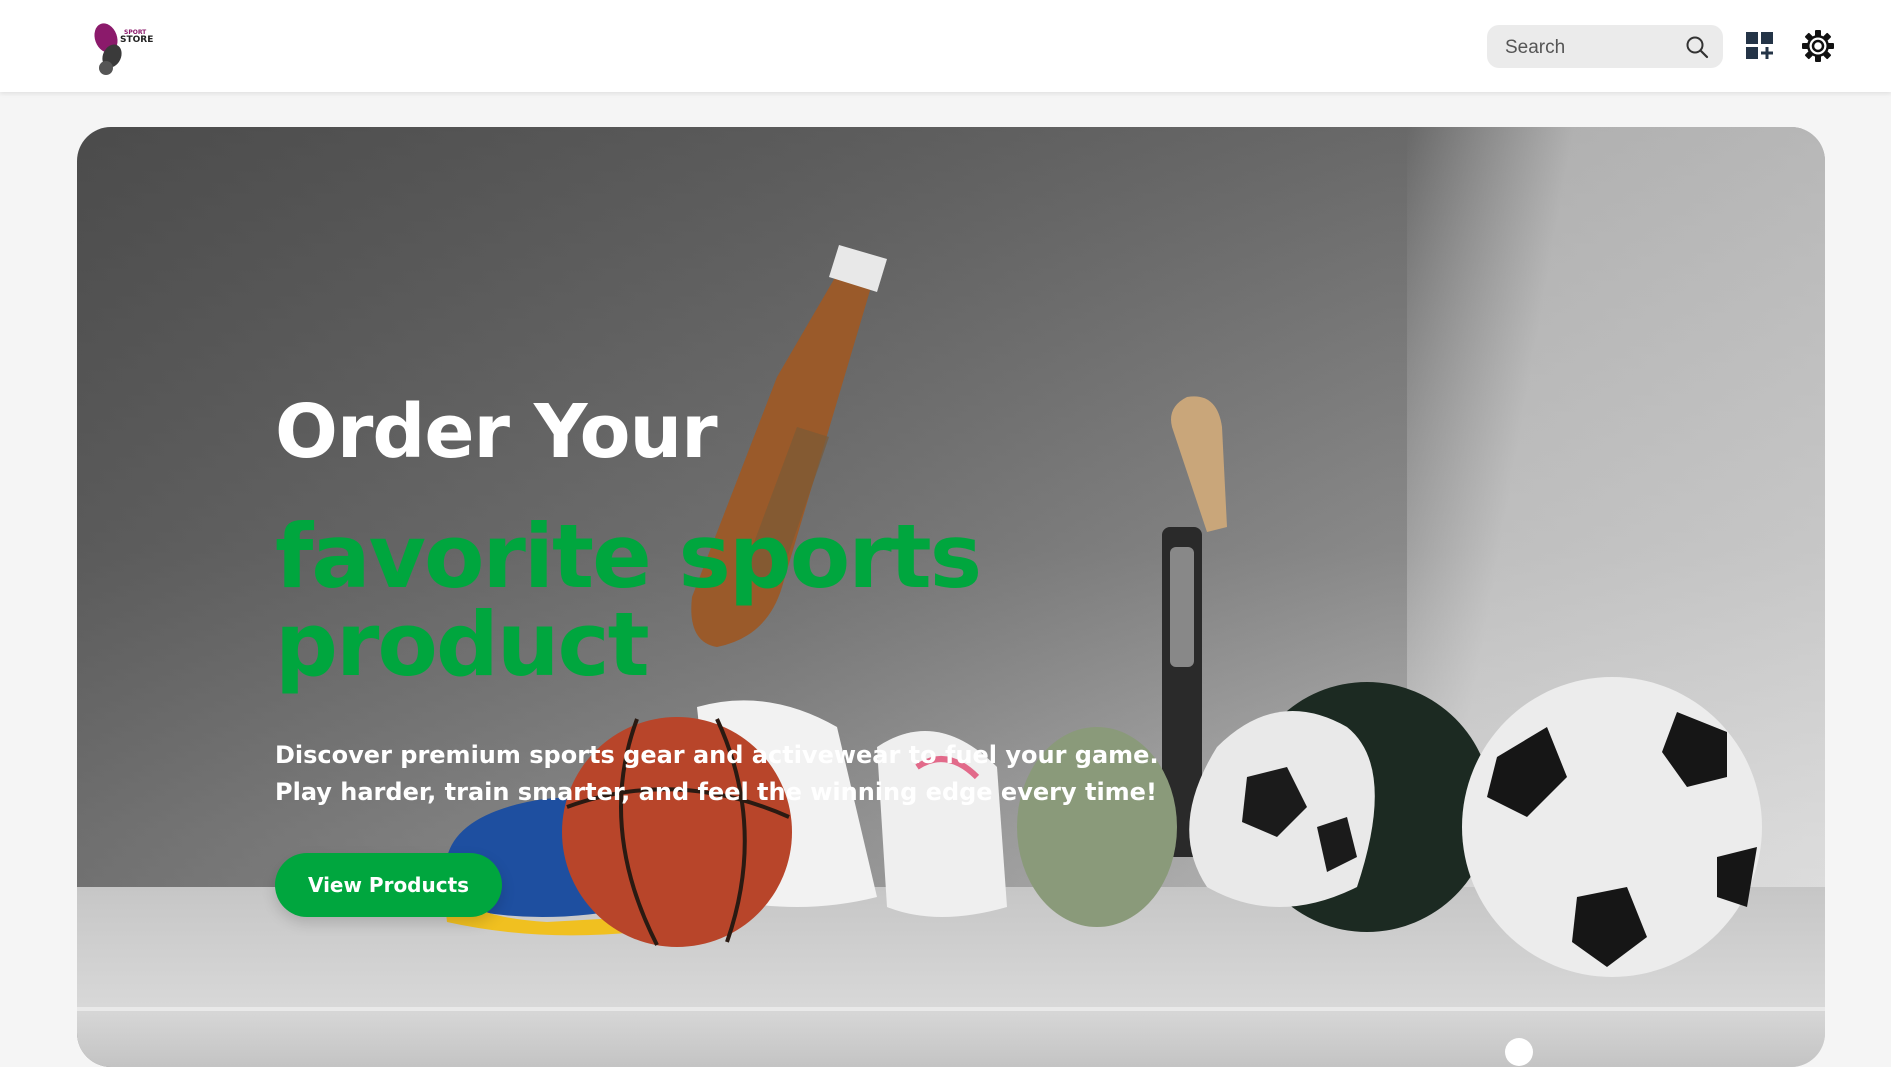  What do you see at coordinates (1592, 47) in the screenshot?
I see `search-input` at bounding box center [1592, 47].